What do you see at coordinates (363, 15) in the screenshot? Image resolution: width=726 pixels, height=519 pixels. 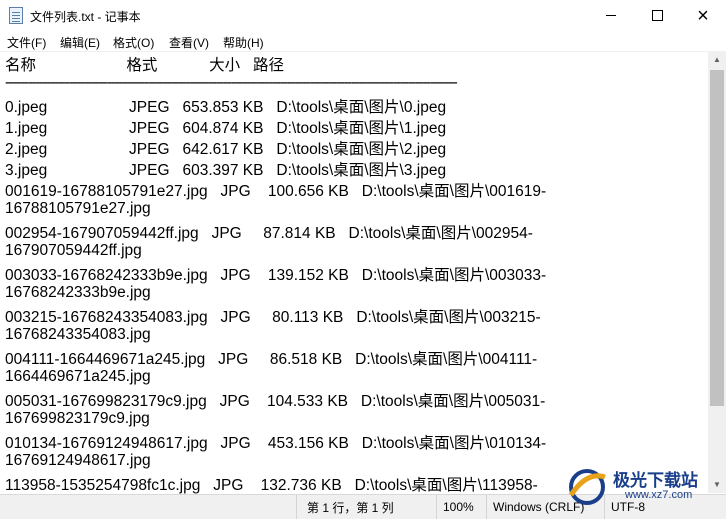 I see `title-bar: 文件列表.txt - 记事本 ×` at bounding box center [363, 15].